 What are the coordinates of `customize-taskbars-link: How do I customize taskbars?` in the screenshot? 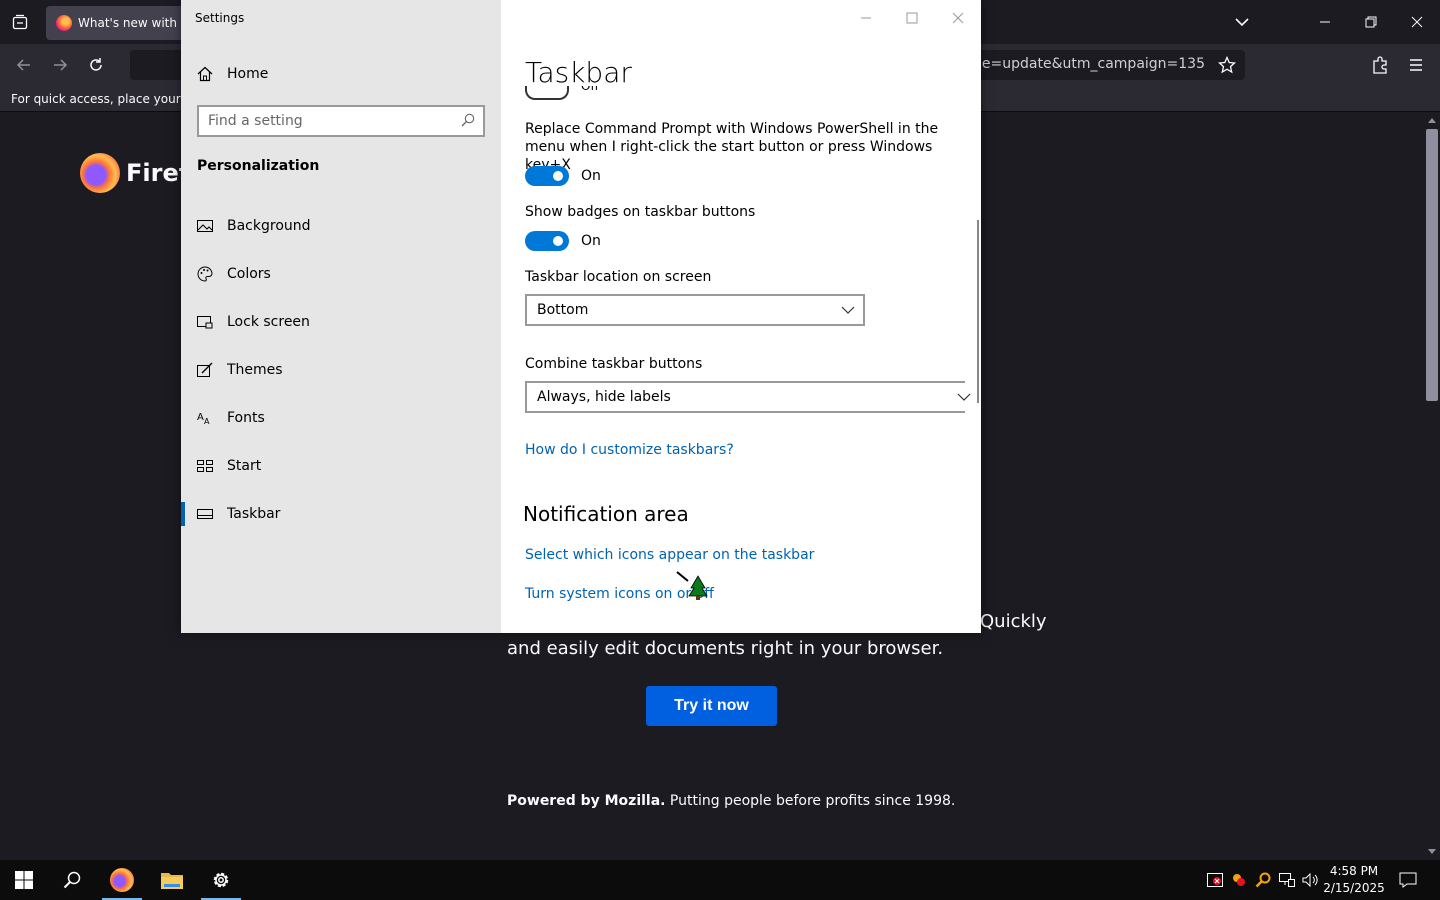 It's located at (629, 450).